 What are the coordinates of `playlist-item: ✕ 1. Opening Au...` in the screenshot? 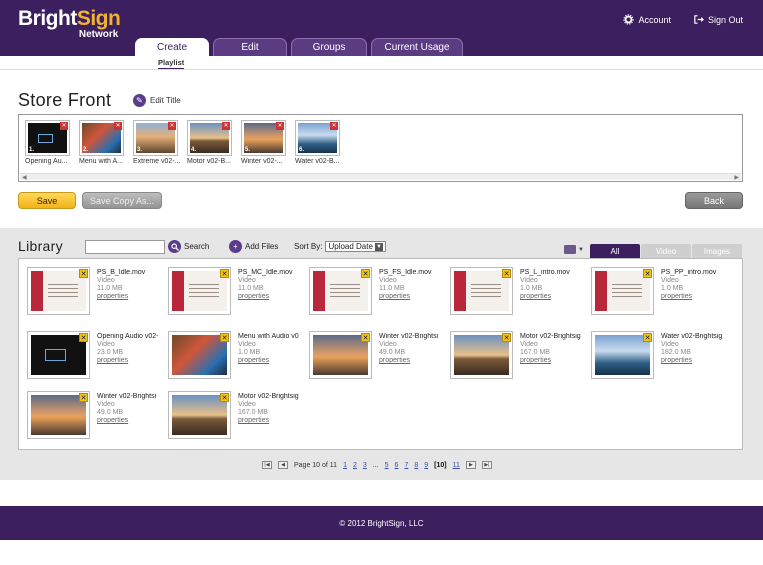 It's located at (47, 142).